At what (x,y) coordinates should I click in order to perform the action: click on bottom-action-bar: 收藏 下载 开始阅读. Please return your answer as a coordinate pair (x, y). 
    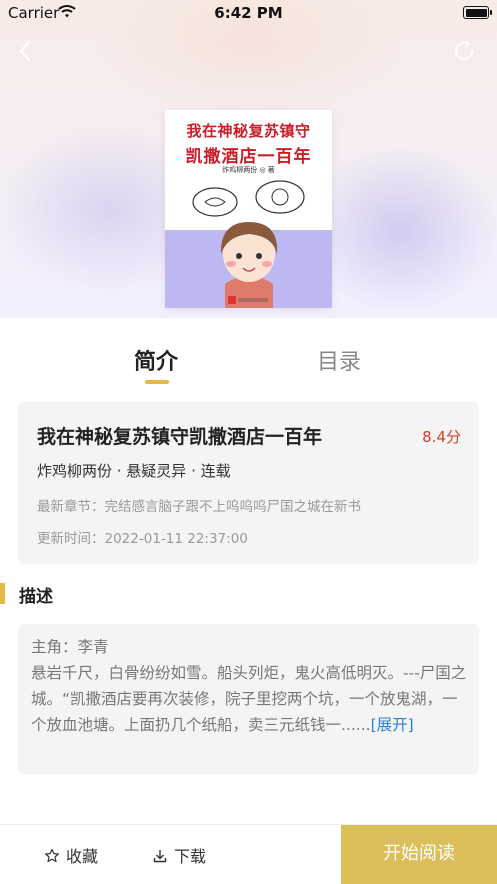
    Looking at the image, I should click on (248, 854).